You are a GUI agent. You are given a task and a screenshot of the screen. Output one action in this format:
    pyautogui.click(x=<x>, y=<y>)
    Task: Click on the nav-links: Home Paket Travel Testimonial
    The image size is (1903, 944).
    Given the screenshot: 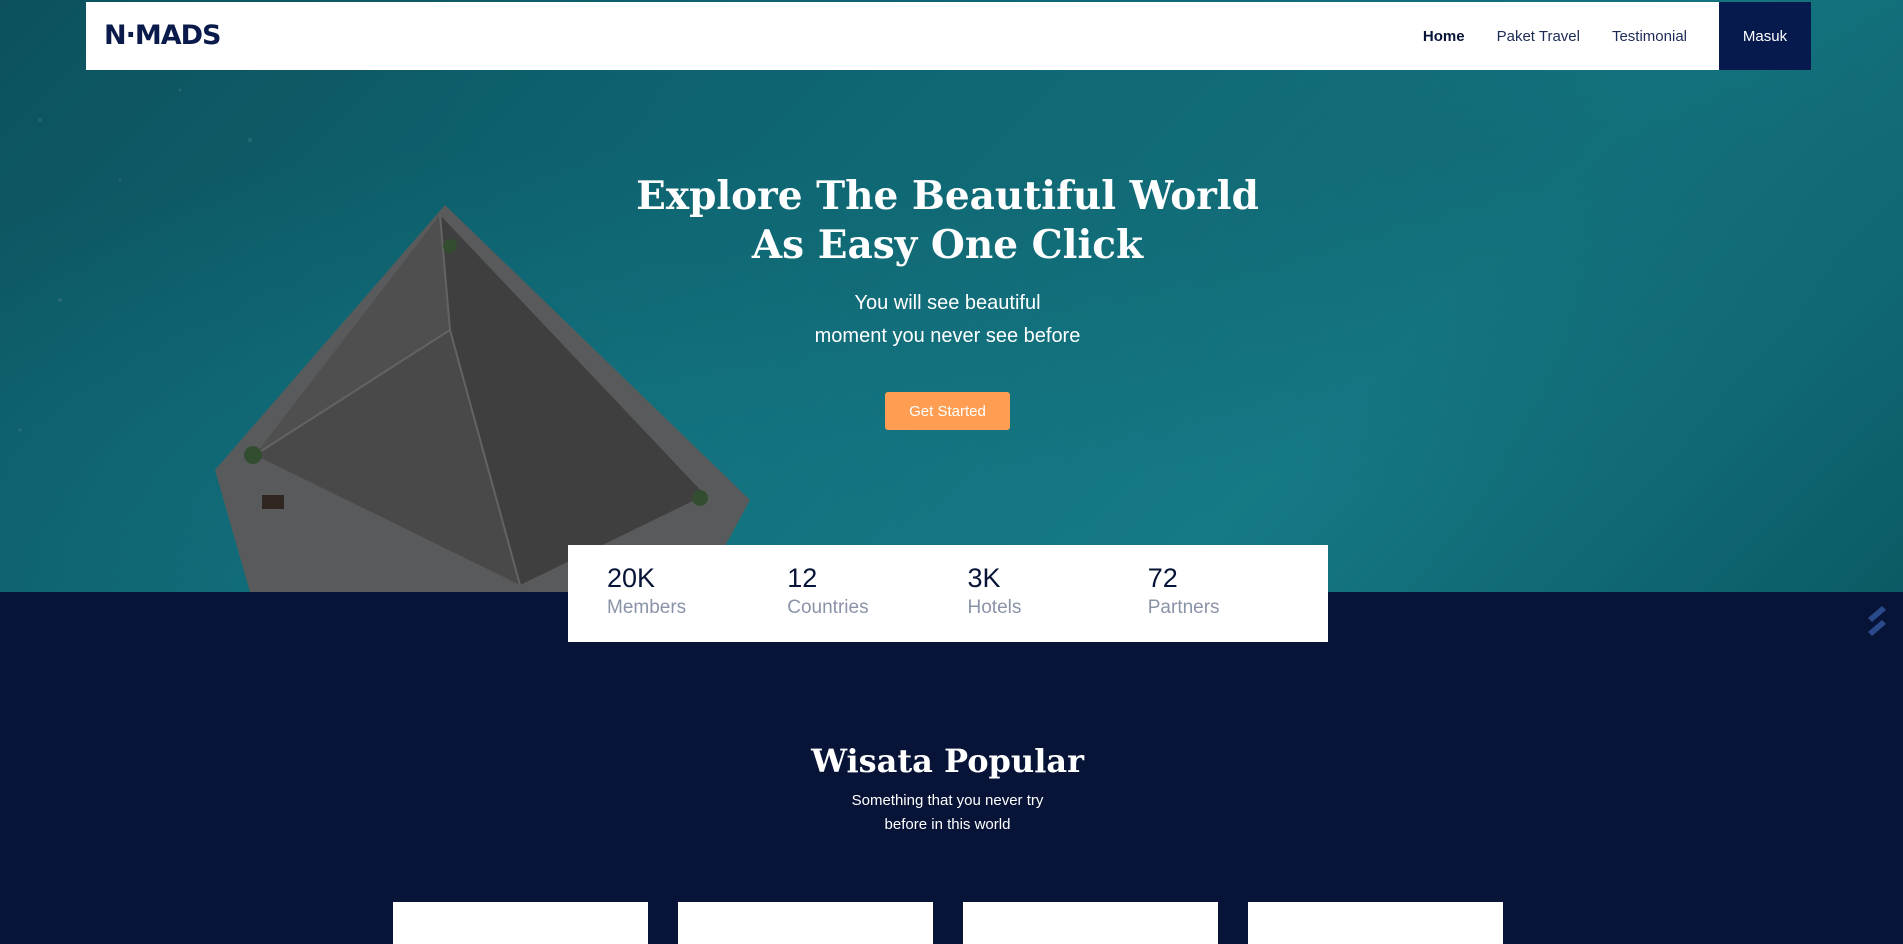 What is the action you would take?
    pyautogui.click(x=1555, y=36)
    